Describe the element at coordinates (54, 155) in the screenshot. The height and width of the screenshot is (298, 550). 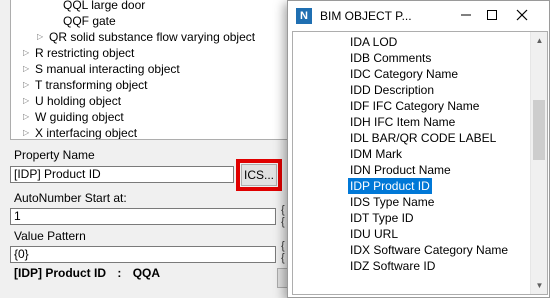
I see `property-name-label: Property Name` at that location.